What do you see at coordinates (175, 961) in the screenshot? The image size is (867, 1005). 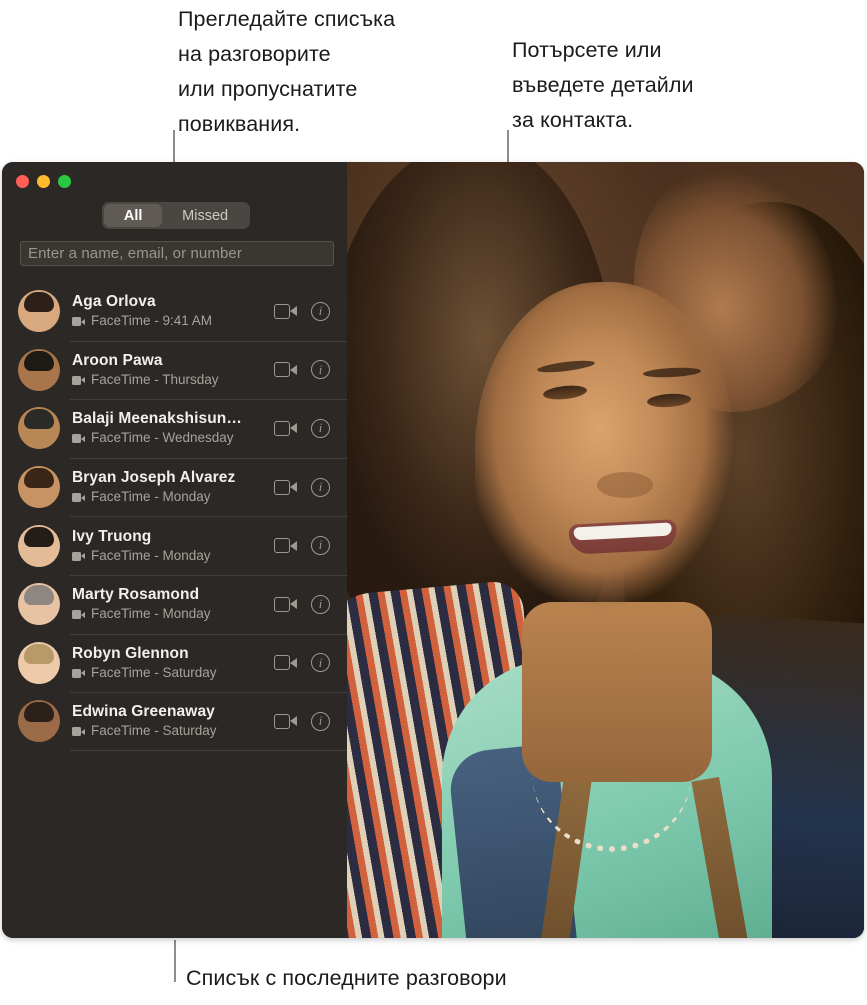 I see `leader-line-bottom-stem` at bounding box center [175, 961].